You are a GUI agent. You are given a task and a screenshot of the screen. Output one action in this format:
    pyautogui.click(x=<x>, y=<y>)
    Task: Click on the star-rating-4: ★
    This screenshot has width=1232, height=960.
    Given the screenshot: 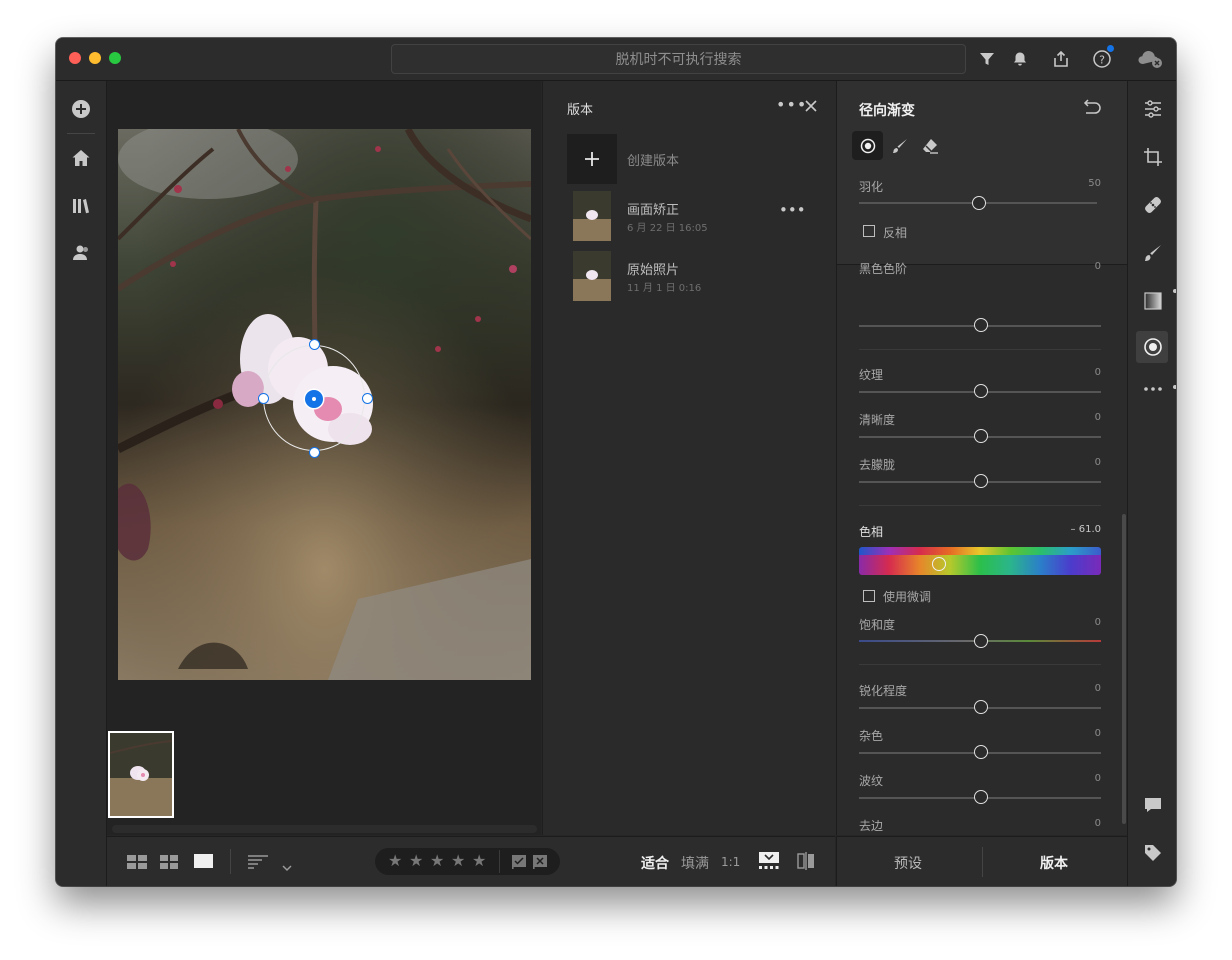 What is the action you would take?
    pyautogui.click(x=458, y=860)
    